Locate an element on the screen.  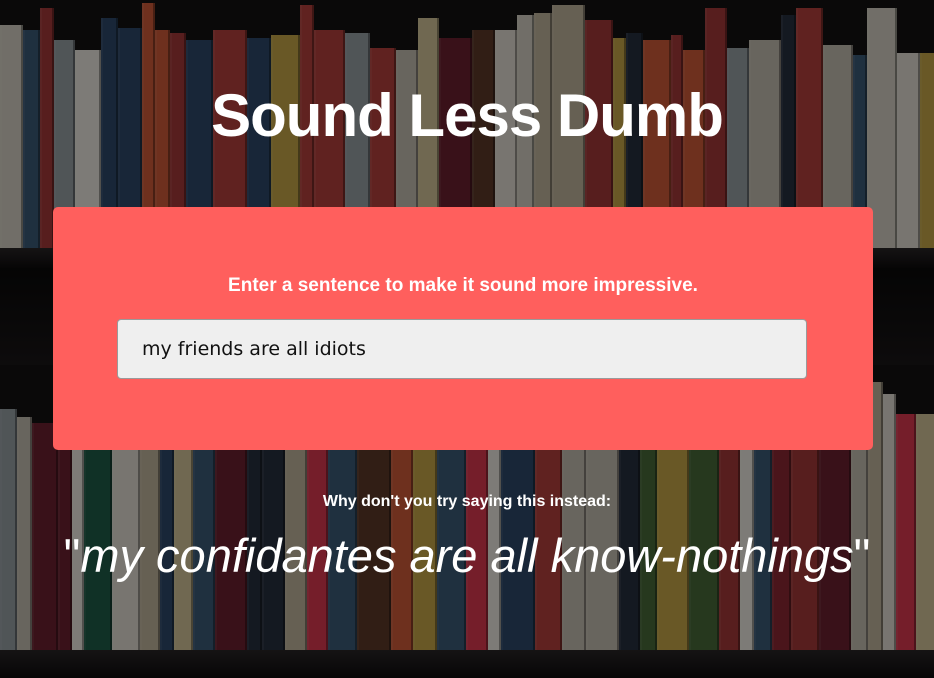
suggestion-label: Why don't you try saying this instead: is located at coordinates (467, 501).